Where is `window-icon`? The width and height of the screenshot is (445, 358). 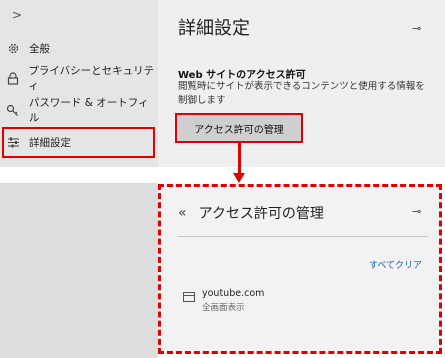
window-icon is located at coordinates (189, 297).